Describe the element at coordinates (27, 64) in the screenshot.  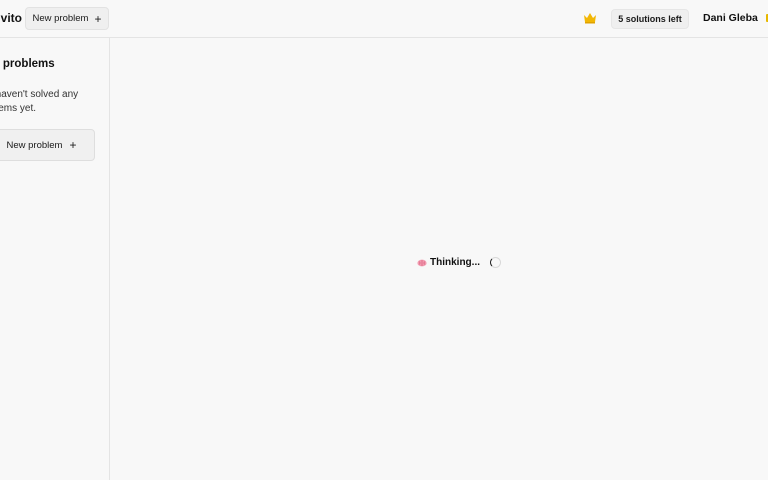
I see `sidebar-title: Solved problems` at that location.